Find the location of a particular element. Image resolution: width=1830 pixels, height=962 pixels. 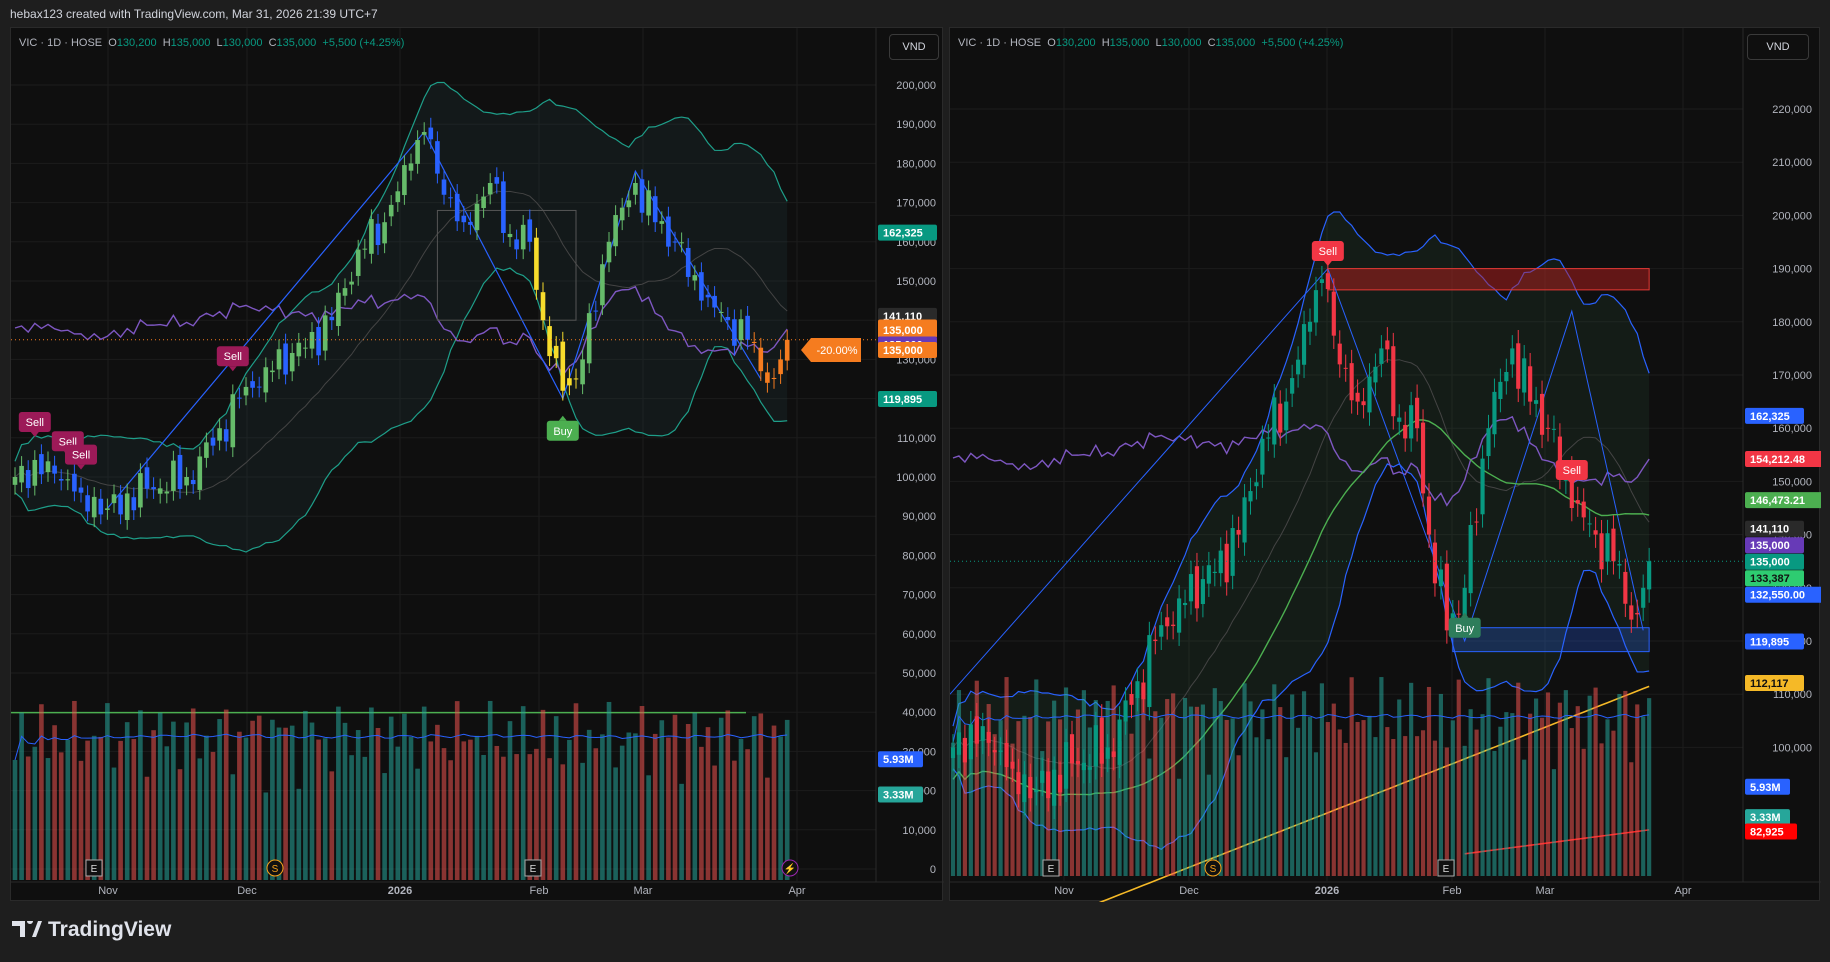

event-label: S is located at coordinates (1213, 869).